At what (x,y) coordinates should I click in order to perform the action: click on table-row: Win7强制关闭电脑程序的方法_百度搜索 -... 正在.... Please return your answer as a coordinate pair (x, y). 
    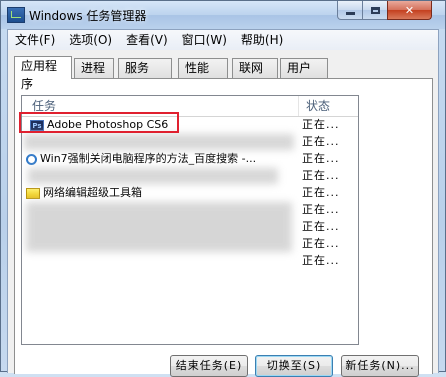
    Looking at the image, I should click on (190, 159).